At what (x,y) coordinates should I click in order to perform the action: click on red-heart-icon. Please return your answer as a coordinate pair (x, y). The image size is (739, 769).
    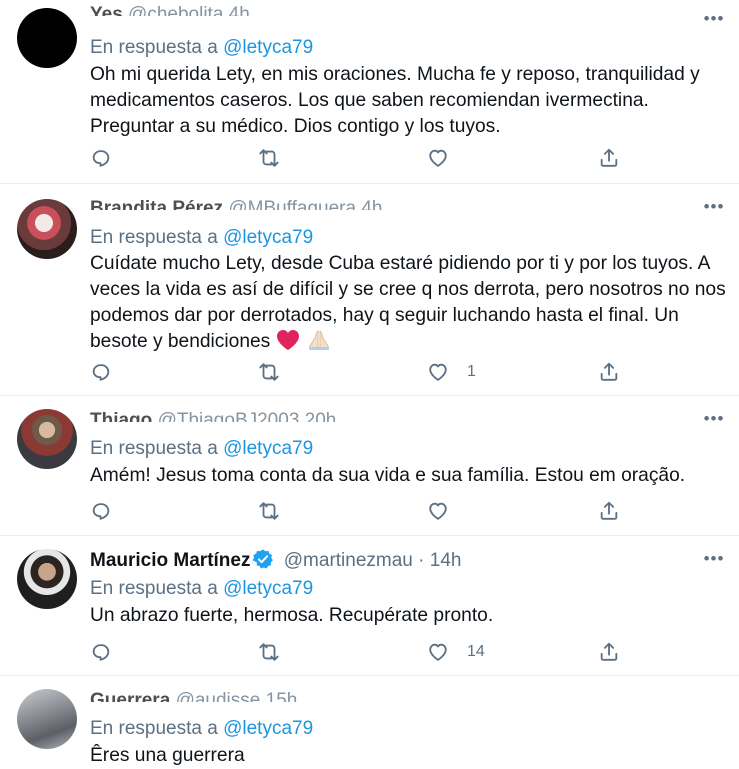
    Looking at the image, I should click on (287, 339).